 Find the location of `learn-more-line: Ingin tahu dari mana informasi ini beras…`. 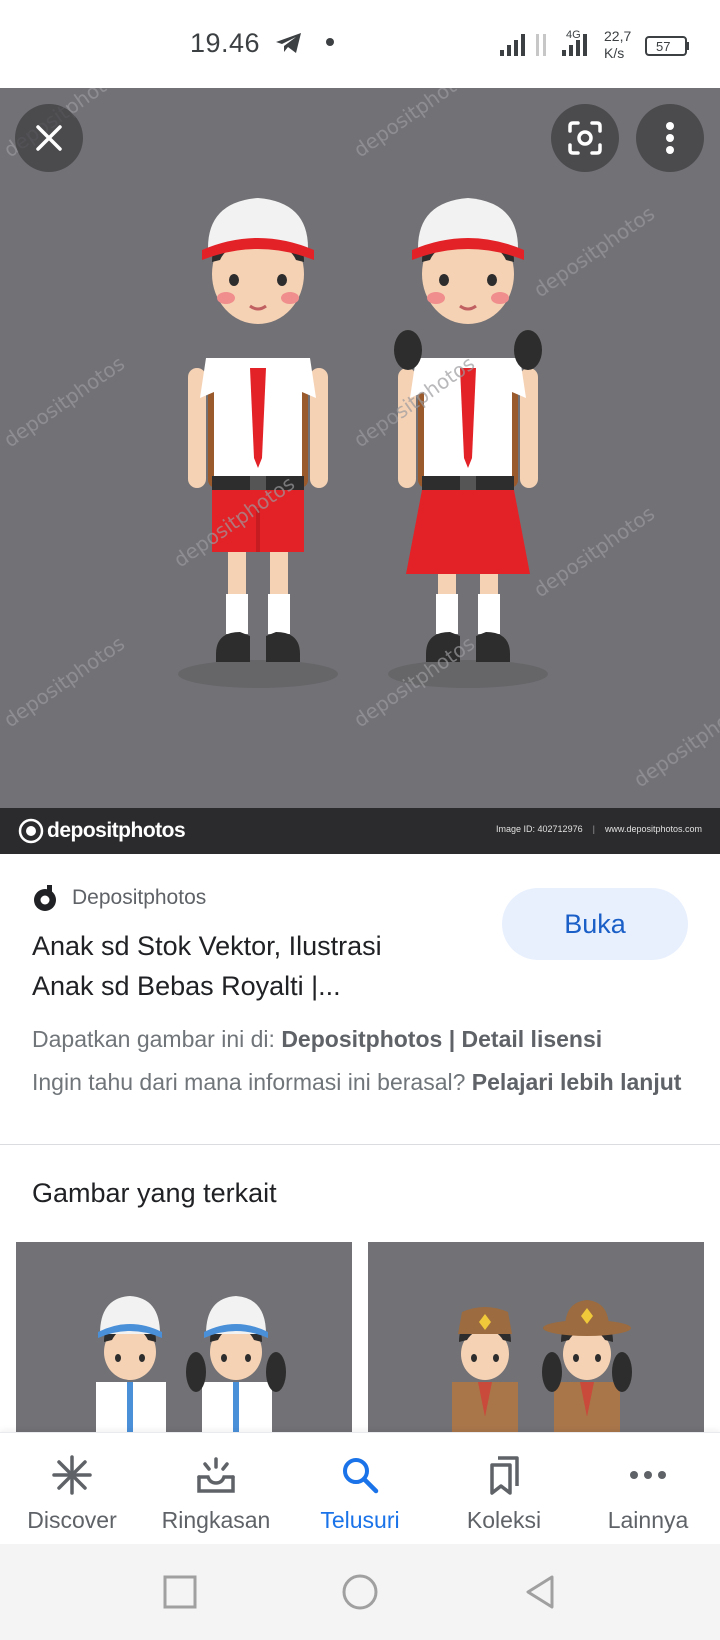

learn-more-line: Ingin tahu dari mana informasi ini beras… is located at coordinates (362, 1082).